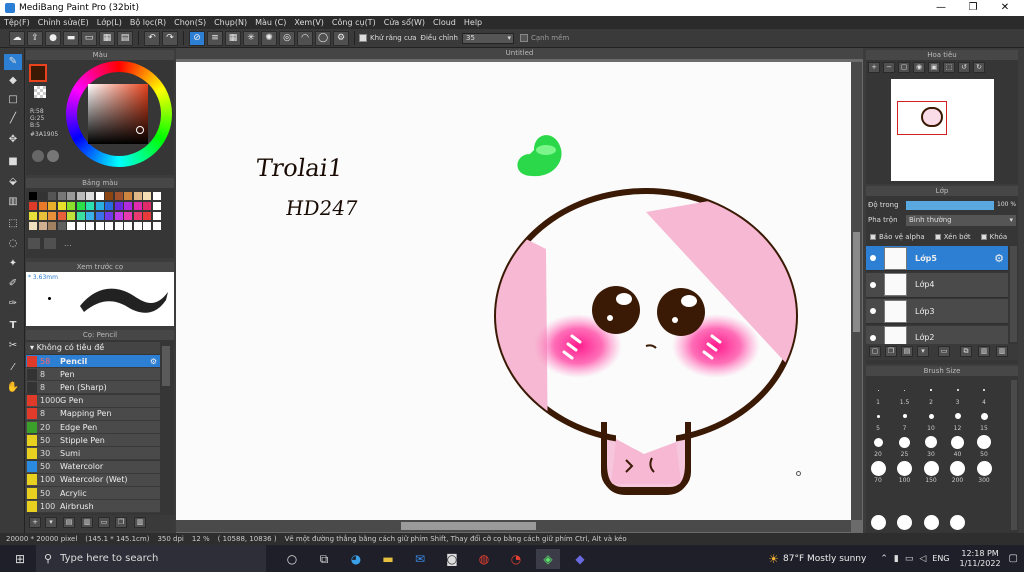 This screenshot has width=1024, height=572. I want to click on snap-vanish-icon: ✳, so click(251, 38).